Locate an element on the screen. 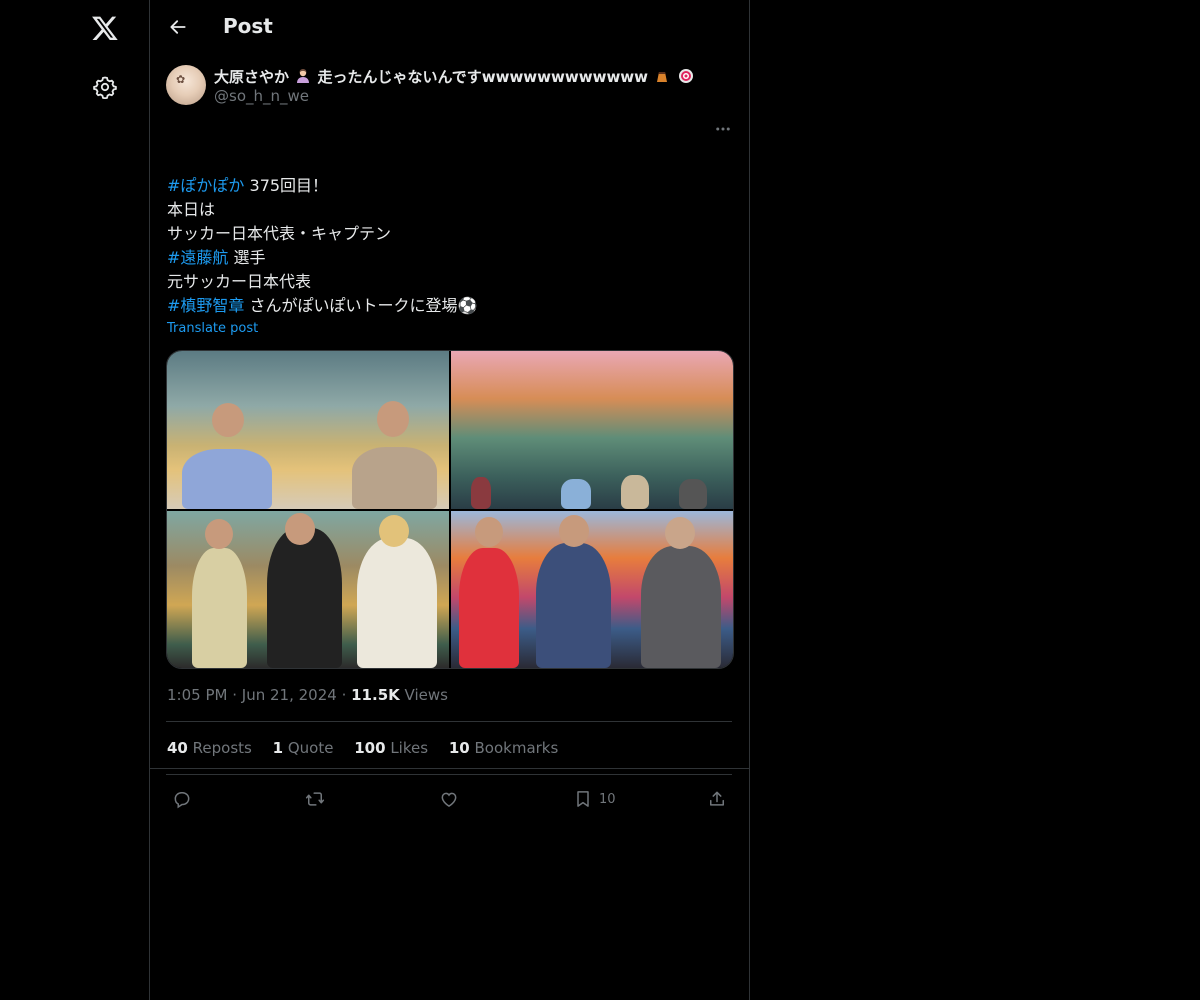 The width and height of the screenshot is (1200, 1000). likes-stat: 100 Likes is located at coordinates (391, 748).